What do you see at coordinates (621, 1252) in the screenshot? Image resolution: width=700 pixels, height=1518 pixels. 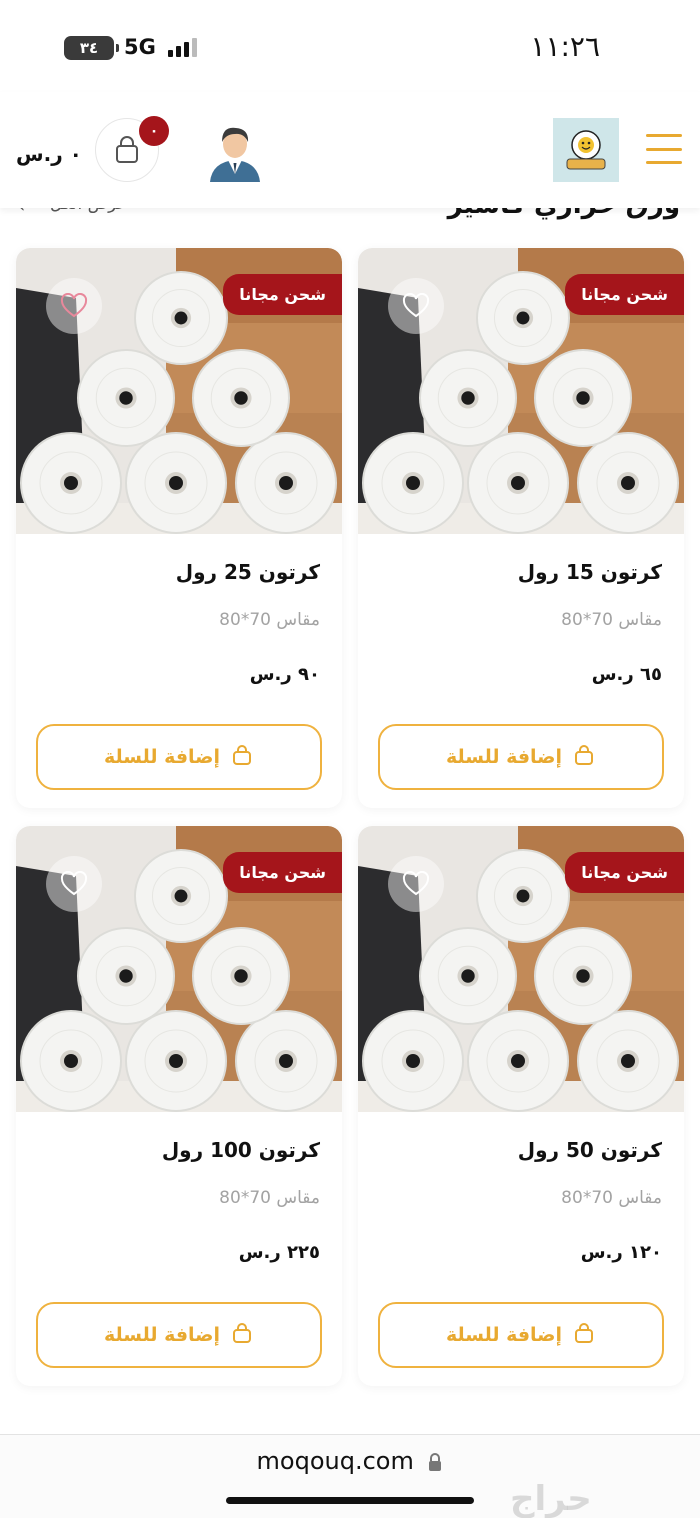 I see `product-price: ١٢٠ ر.س` at bounding box center [621, 1252].